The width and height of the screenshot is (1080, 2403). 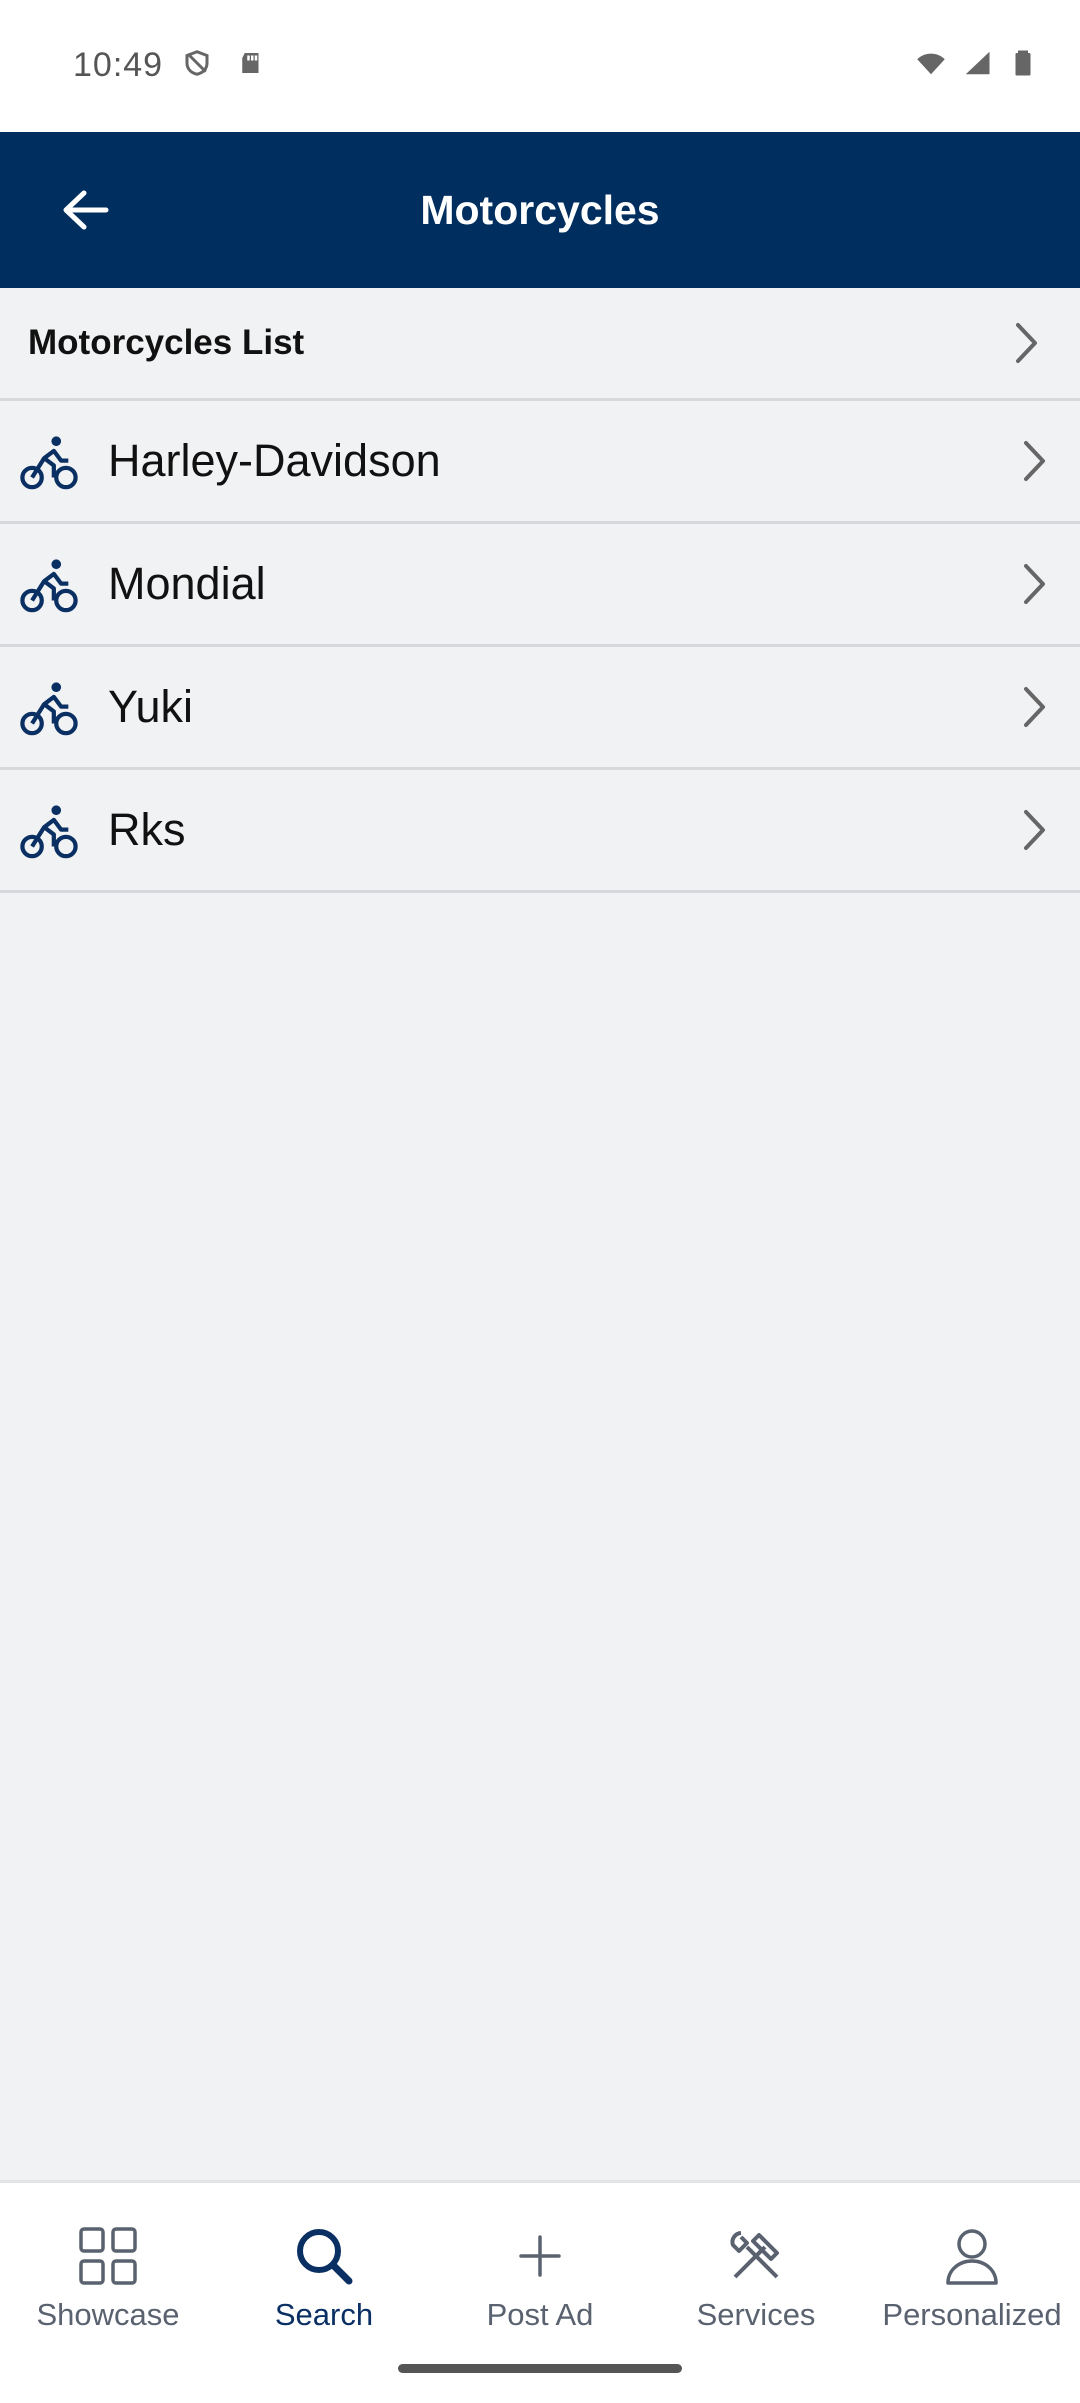 What do you see at coordinates (1023, 63) in the screenshot?
I see `battery-icon` at bounding box center [1023, 63].